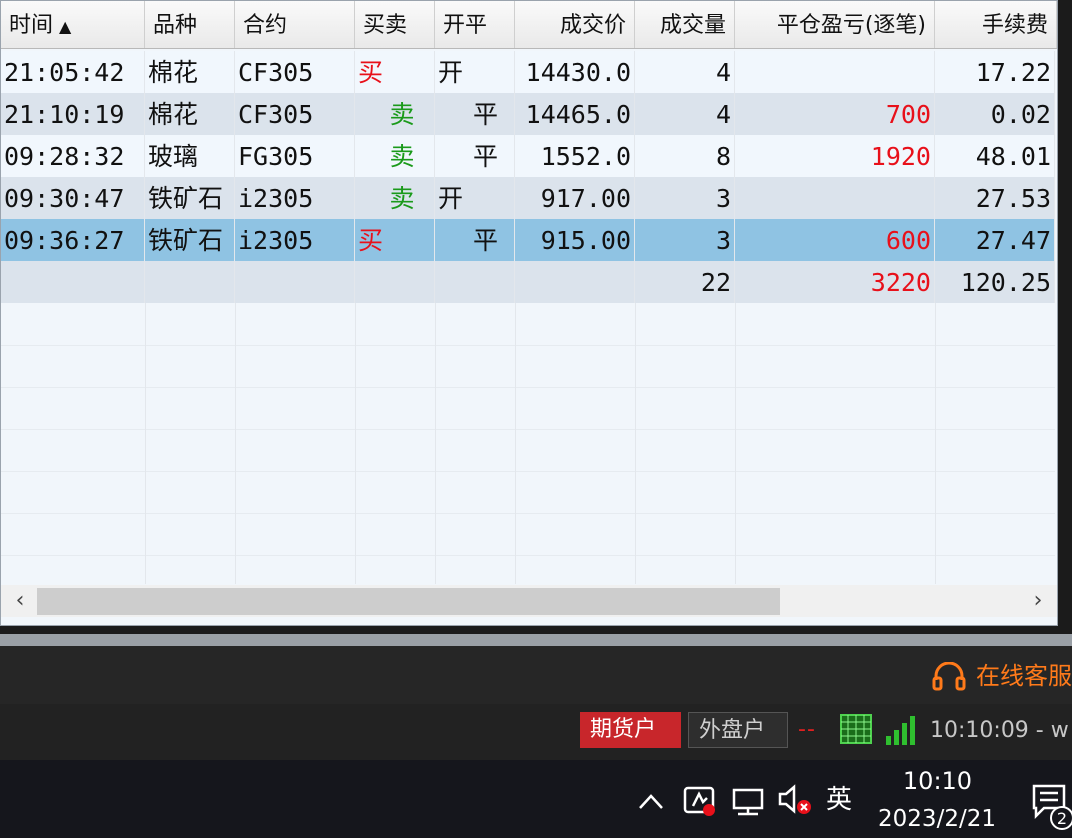  I want to click on total-fee: 120.25, so click(995, 282).